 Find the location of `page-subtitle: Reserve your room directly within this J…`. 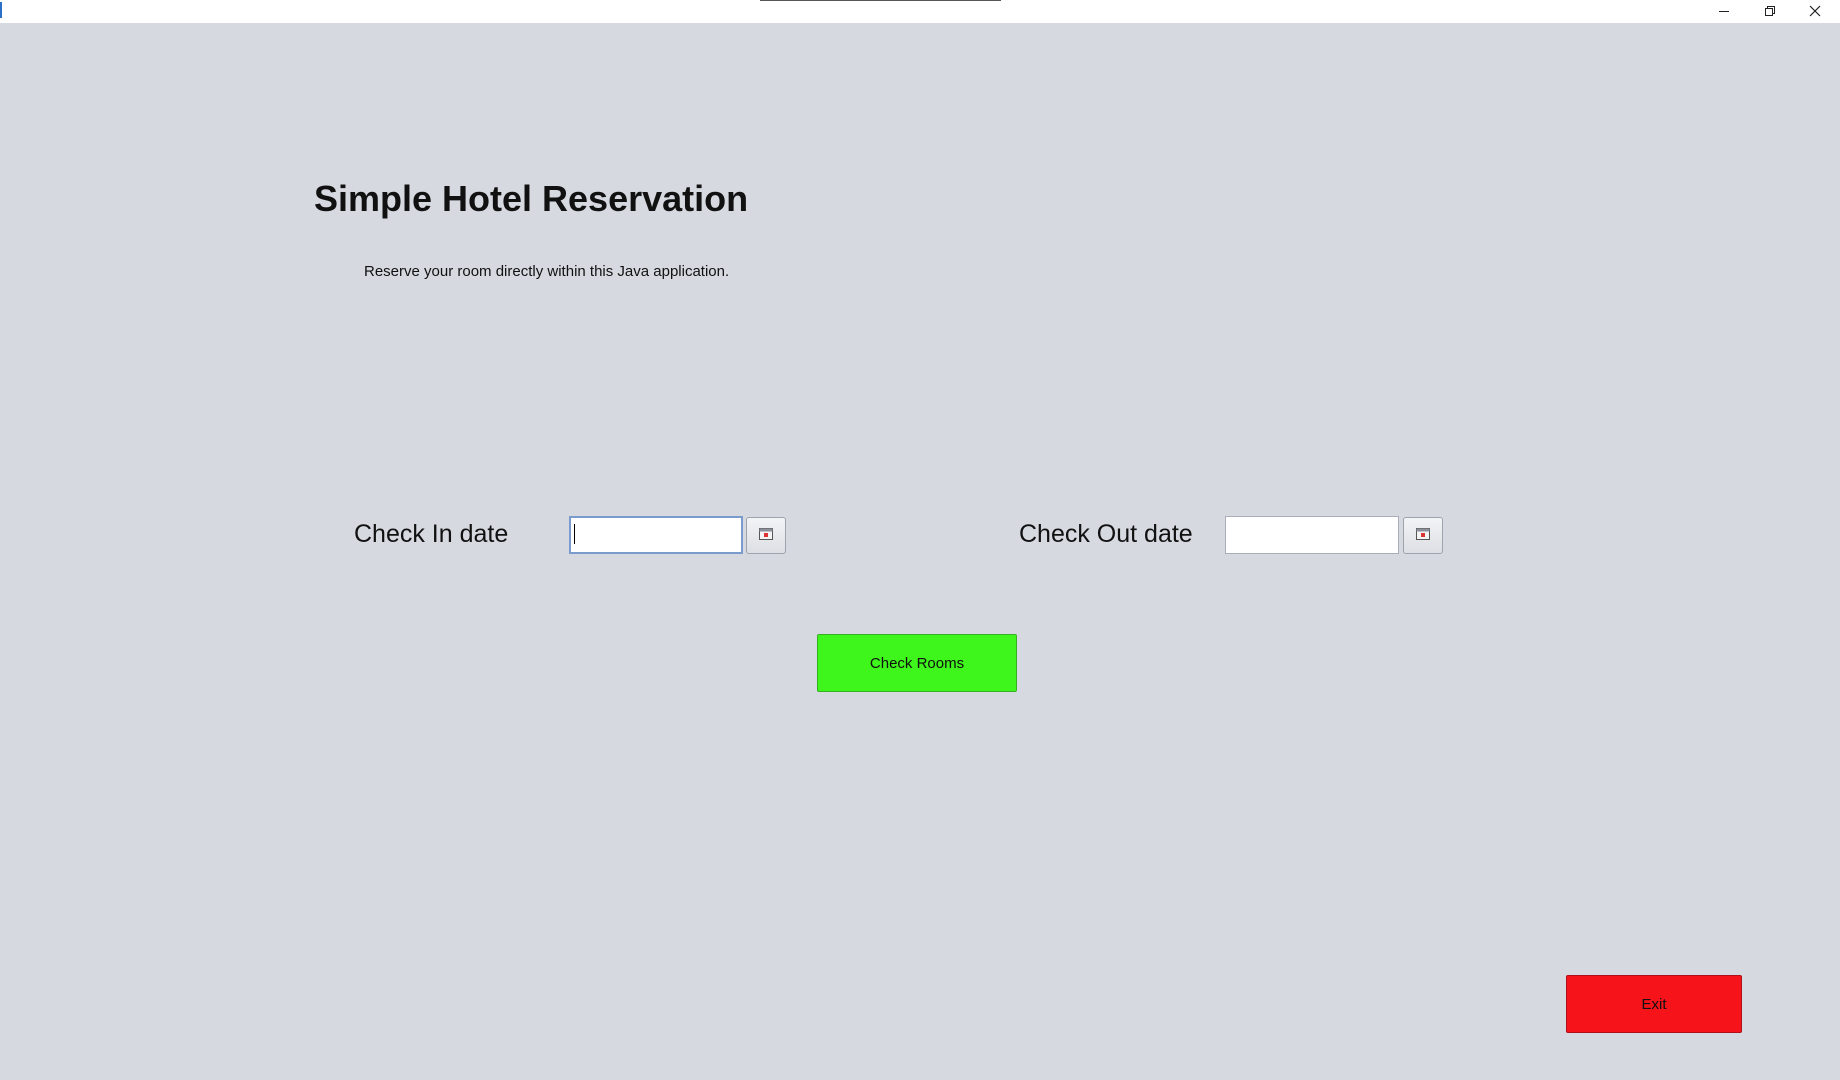

page-subtitle: Reserve your room directly within this J… is located at coordinates (547, 271).